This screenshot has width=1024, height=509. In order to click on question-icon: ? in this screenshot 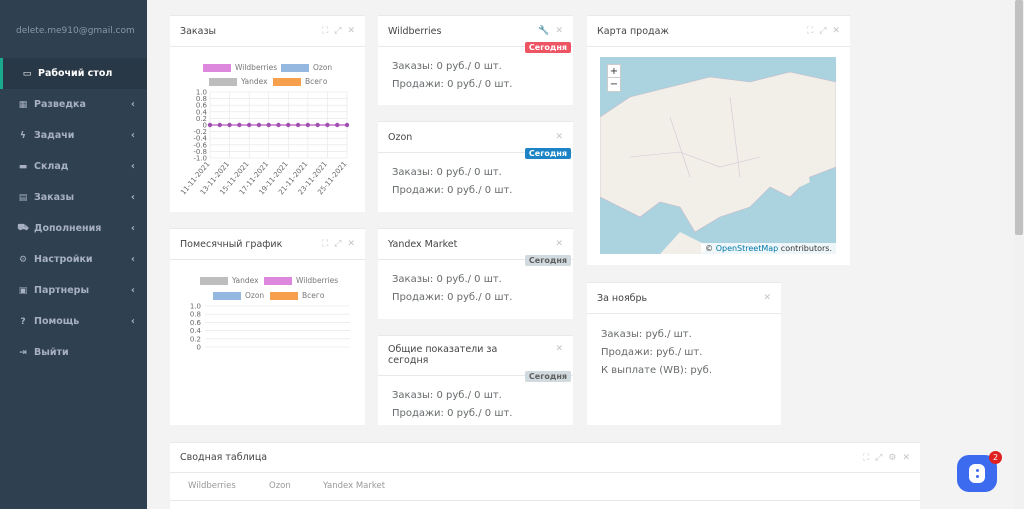, I will do `click(23, 321)`.